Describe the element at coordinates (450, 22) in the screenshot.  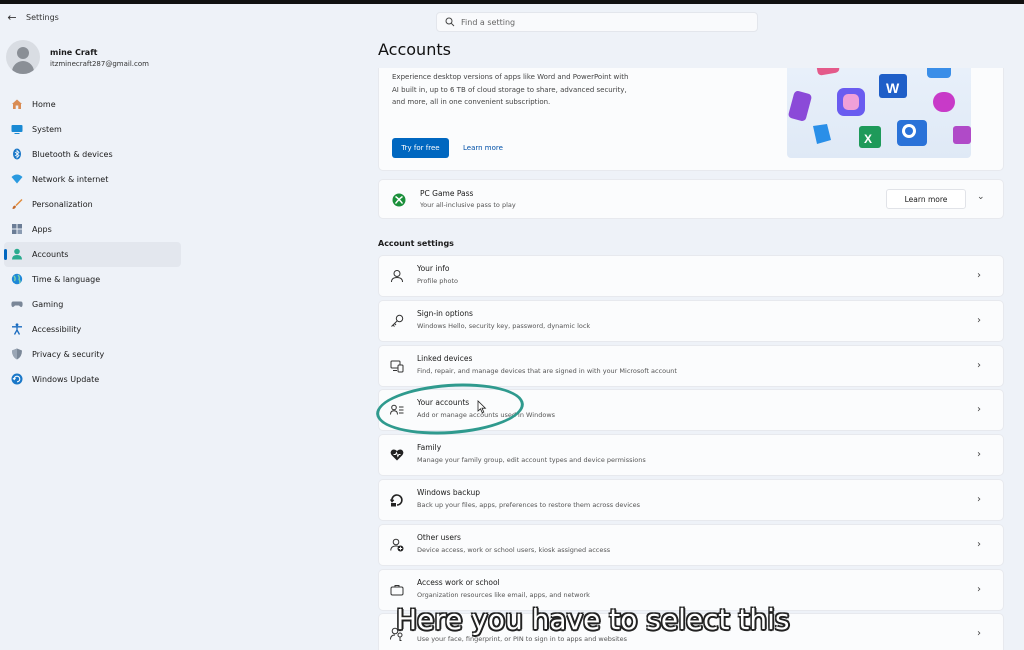
I see `search-icon` at that location.